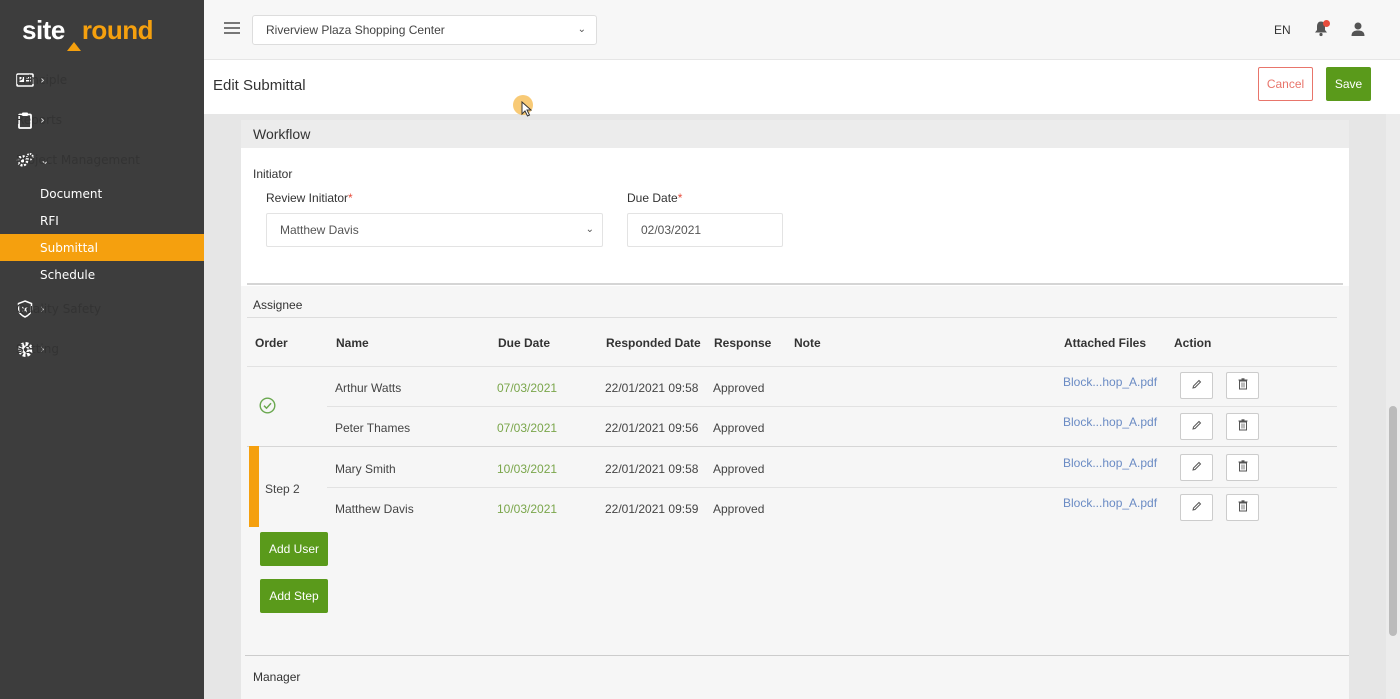  I want to click on sidebar-subitem-label: Schedule, so click(68, 274).